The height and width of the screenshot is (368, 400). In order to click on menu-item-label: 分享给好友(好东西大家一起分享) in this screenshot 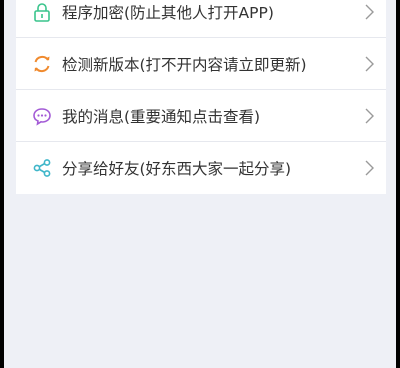, I will do `click(177, 169)`.